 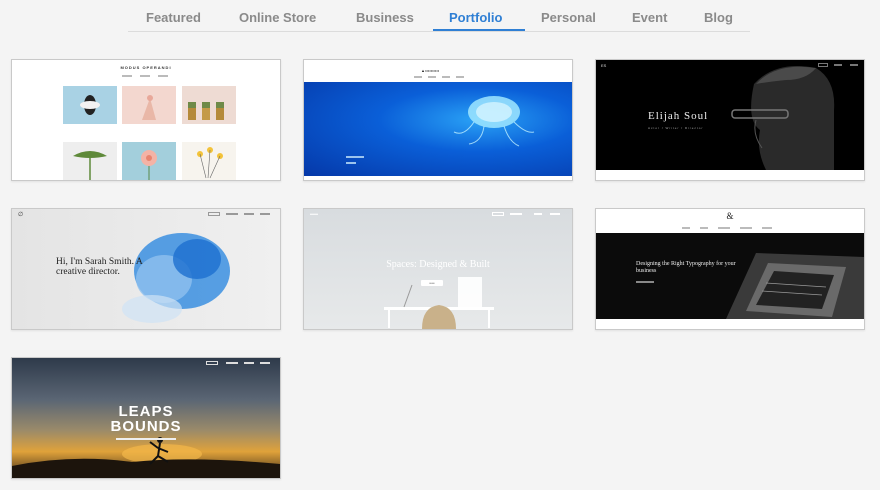 What do you see at coordinates (730, 120) in the screenshot?
I see `template-card-elijah-soul: ES Elijah Soul Actor / Writer / Director` at bounding box center [730, 120].